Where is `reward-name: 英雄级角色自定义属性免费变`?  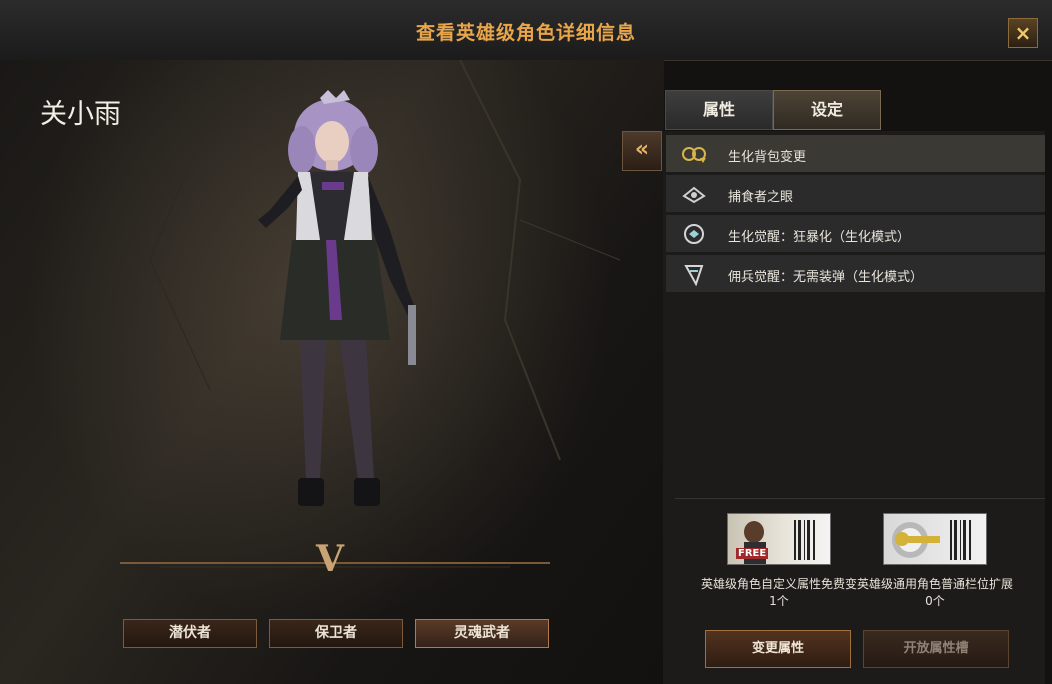 reward-name: 英雄级角色自定义属性免费变 is located at coordinates (778, 584).